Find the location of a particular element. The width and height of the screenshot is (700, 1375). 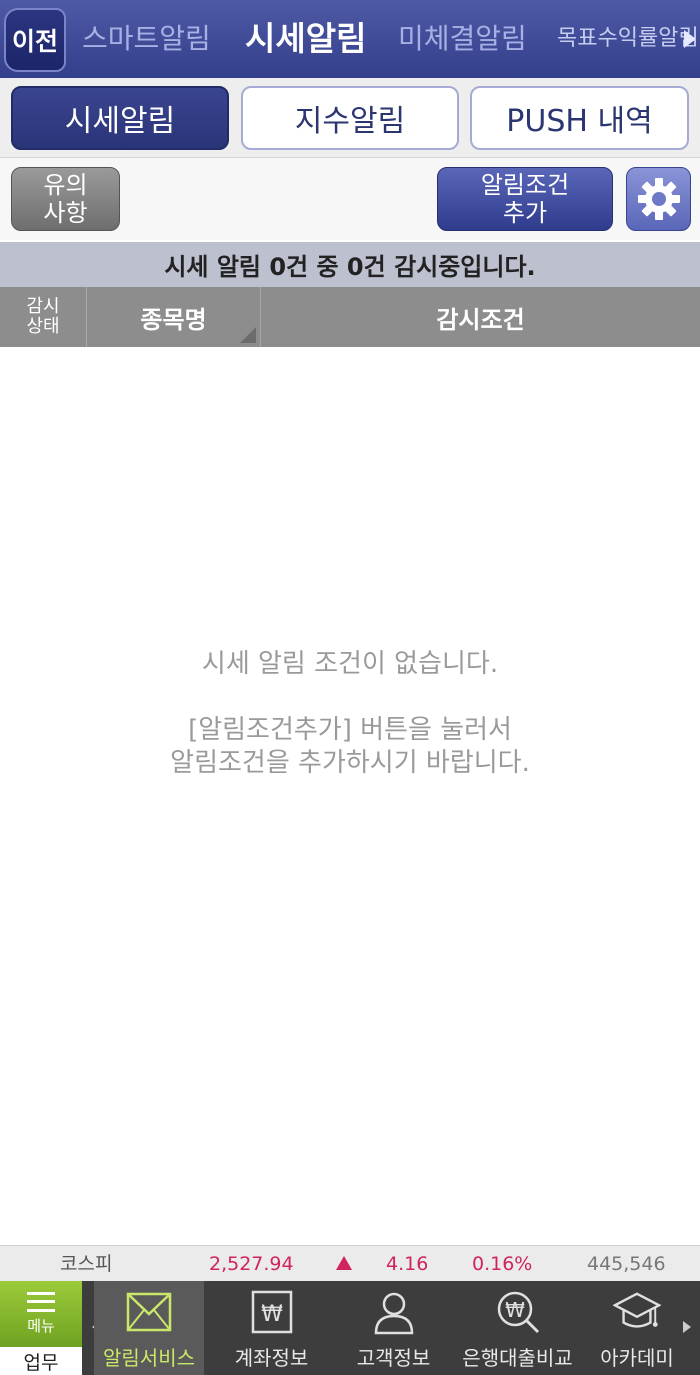

table-header: 감시 상태 종목명 감시조건 is located at coordinates (350, 317).